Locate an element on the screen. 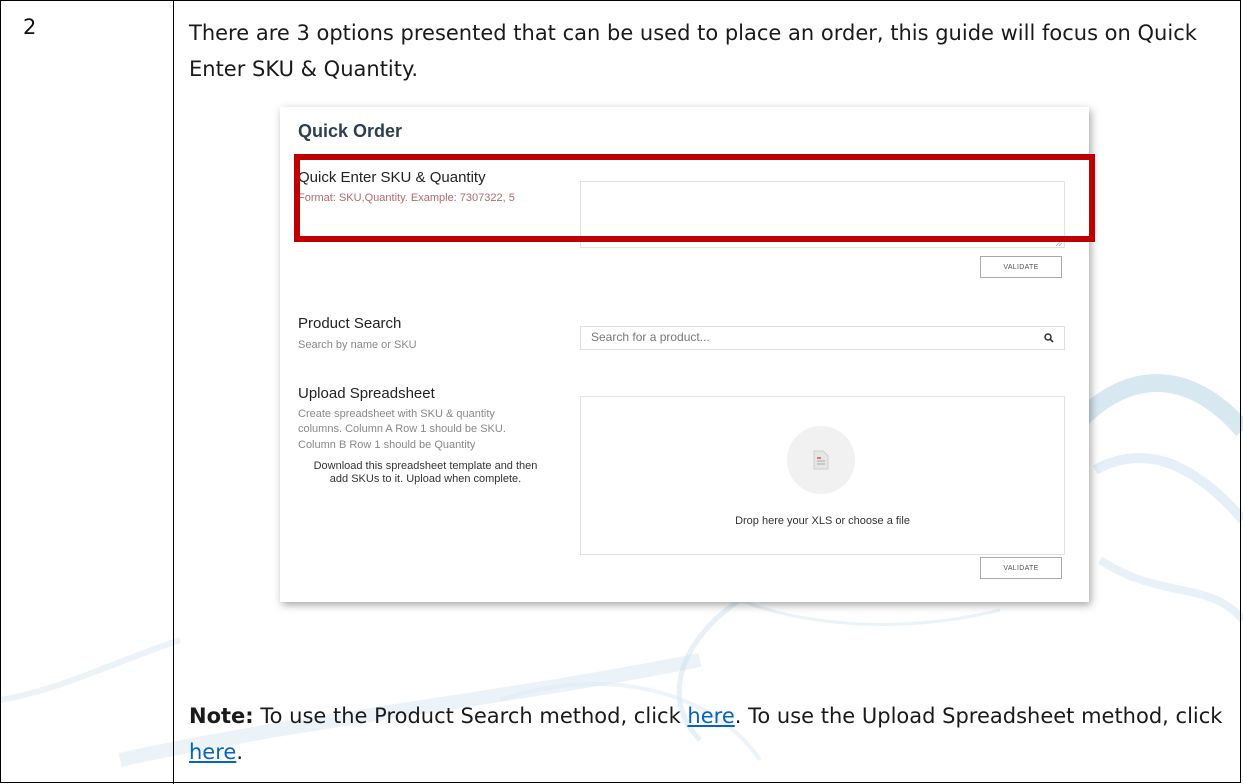 This screenshot has width=1243, height=784. note-label: Note: is located at coordinates (221, 716).